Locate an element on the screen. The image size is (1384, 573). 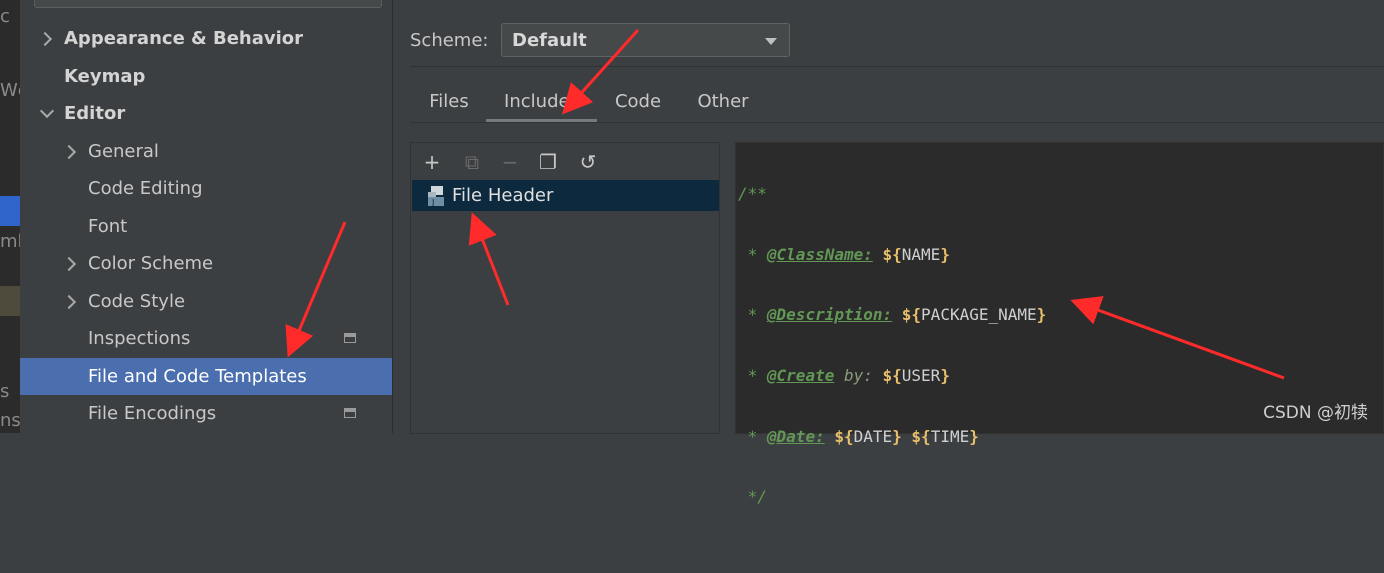
sidebar-item-keymap: Keymap is located at coordinates (200, 76).